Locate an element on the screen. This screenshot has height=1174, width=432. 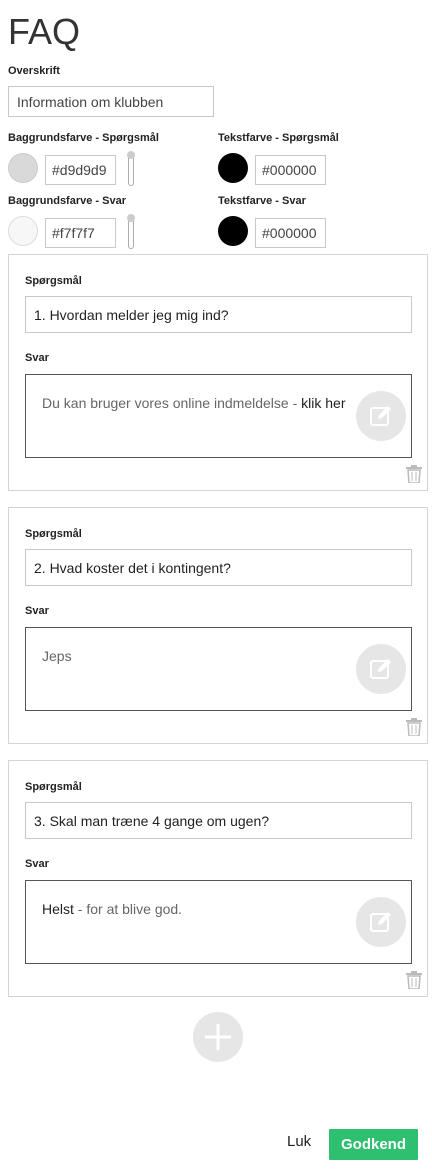
heading-input: Information om klubben is located at coordinates (111, 101).